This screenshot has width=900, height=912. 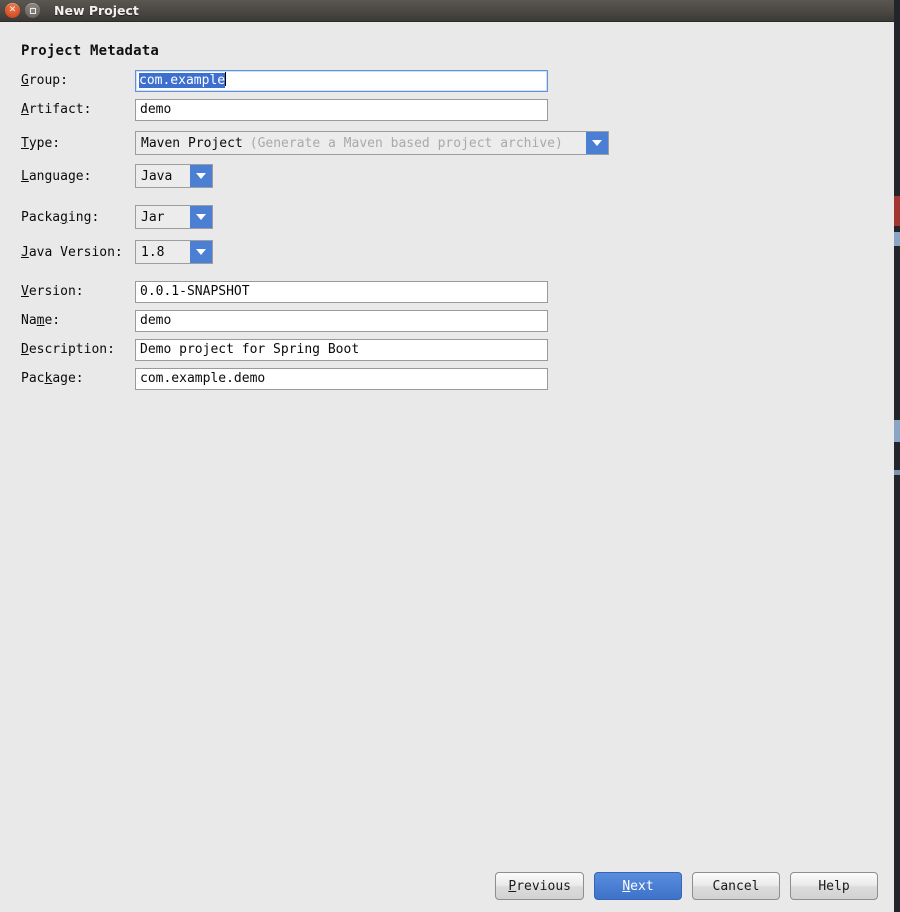 I want to click on language-field-area: Java, so click(x=174, y=176).